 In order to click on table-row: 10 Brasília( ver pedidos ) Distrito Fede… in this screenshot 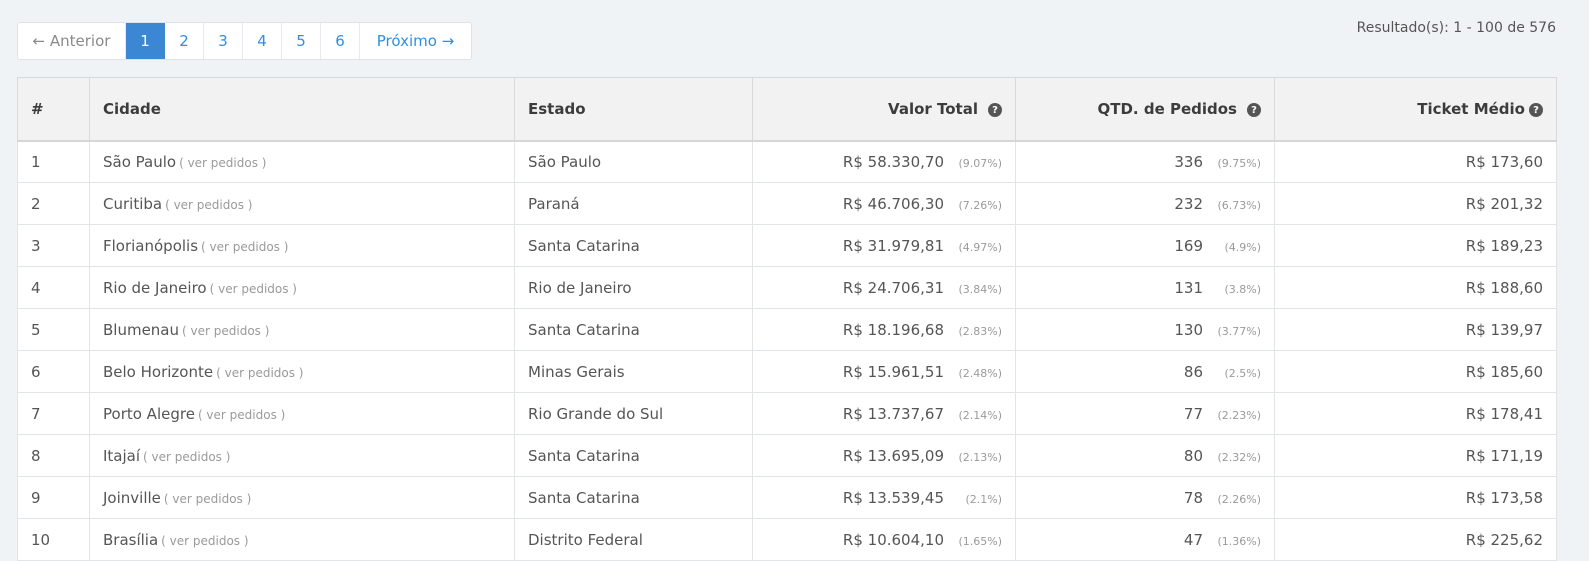, I will do `click(787, 539)`.